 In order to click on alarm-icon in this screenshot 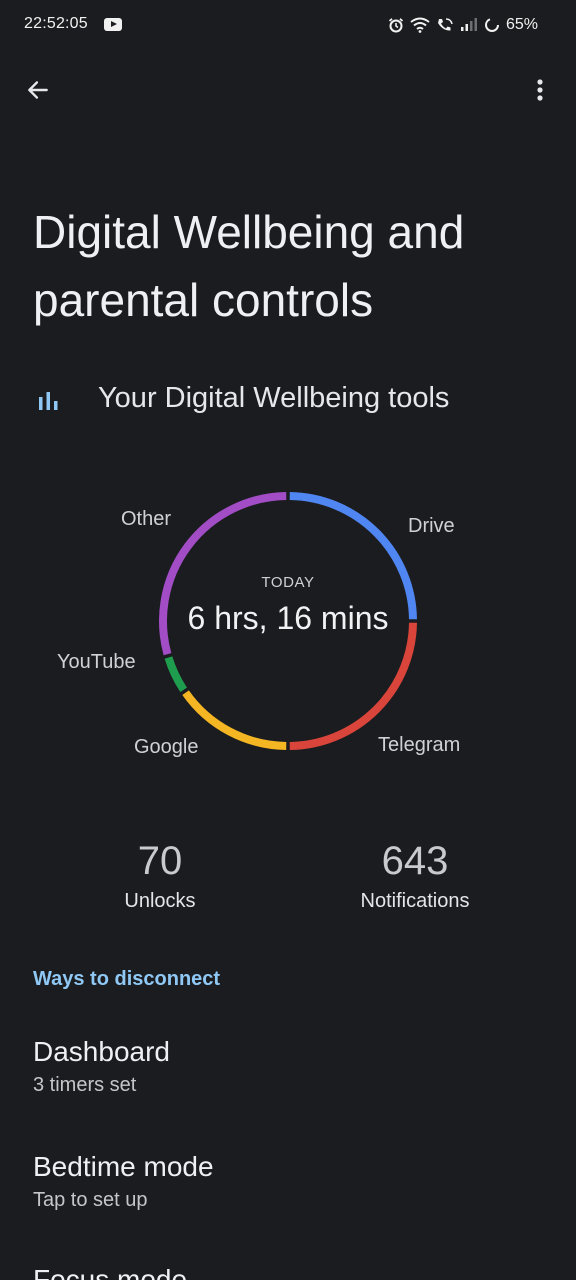, I will do `click(396, 25)`.